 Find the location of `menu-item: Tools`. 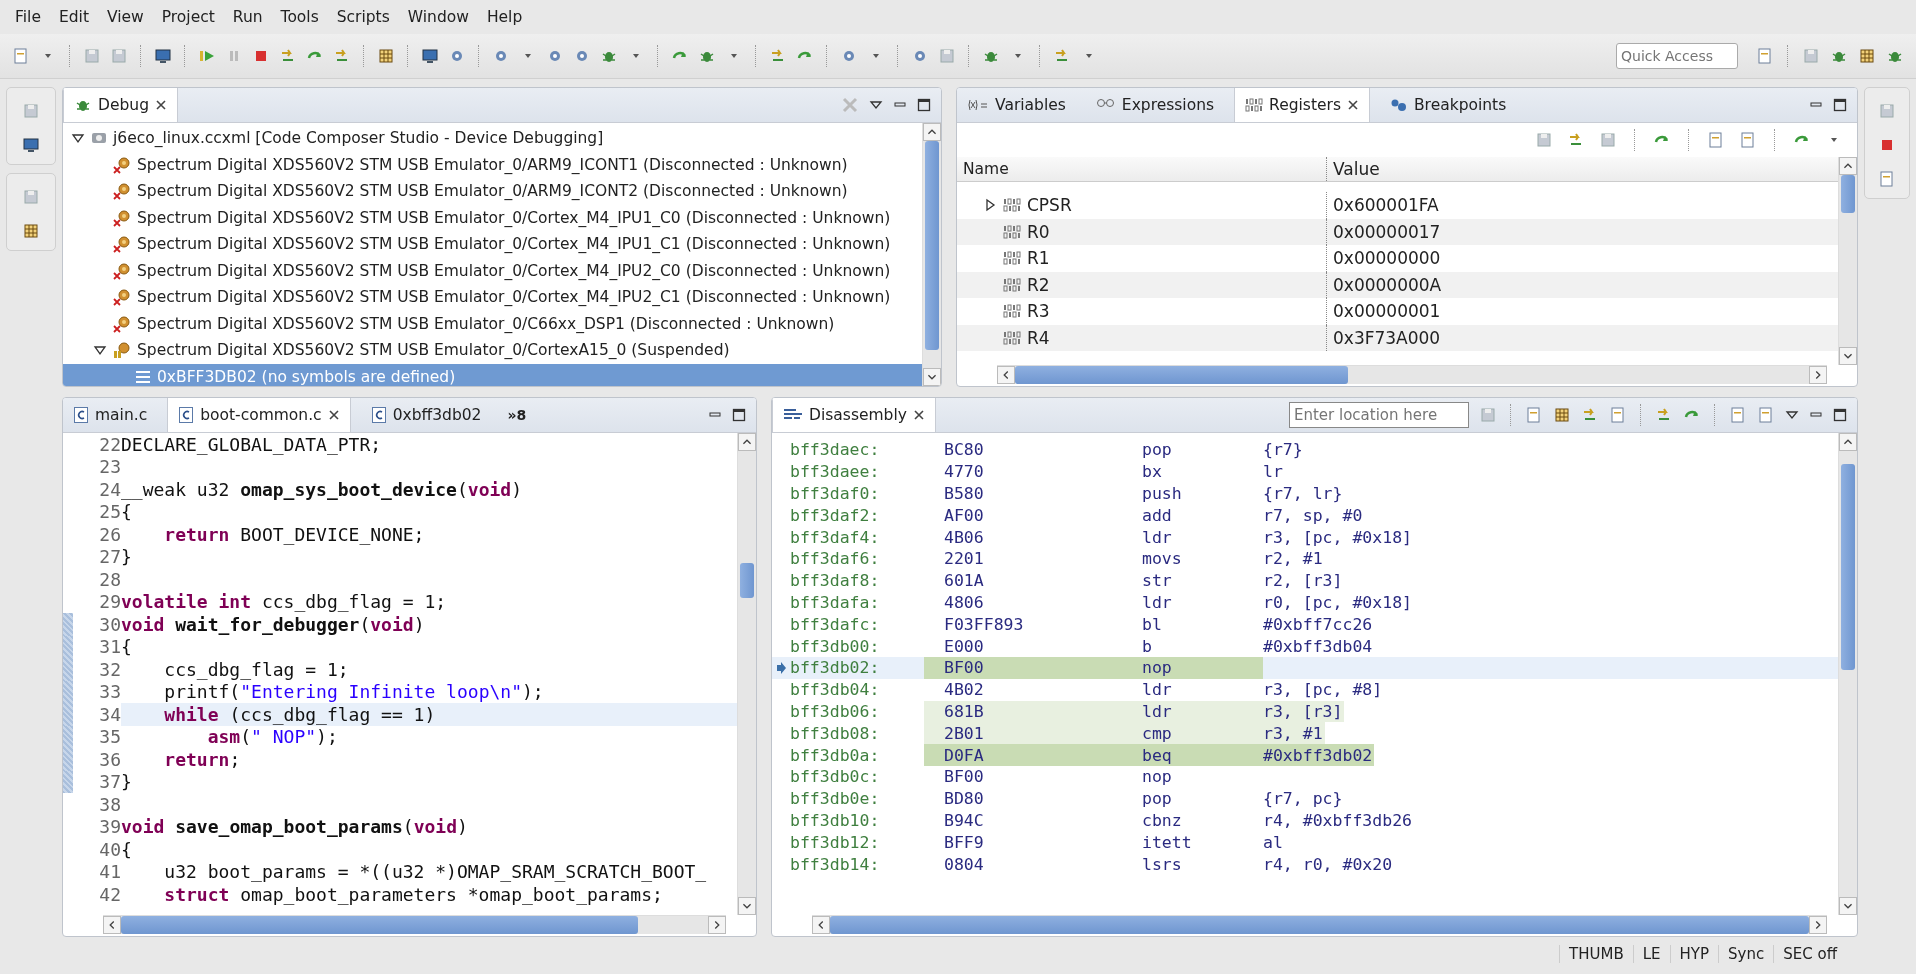

menu-item: Tools is located at coordinates (299, 17).